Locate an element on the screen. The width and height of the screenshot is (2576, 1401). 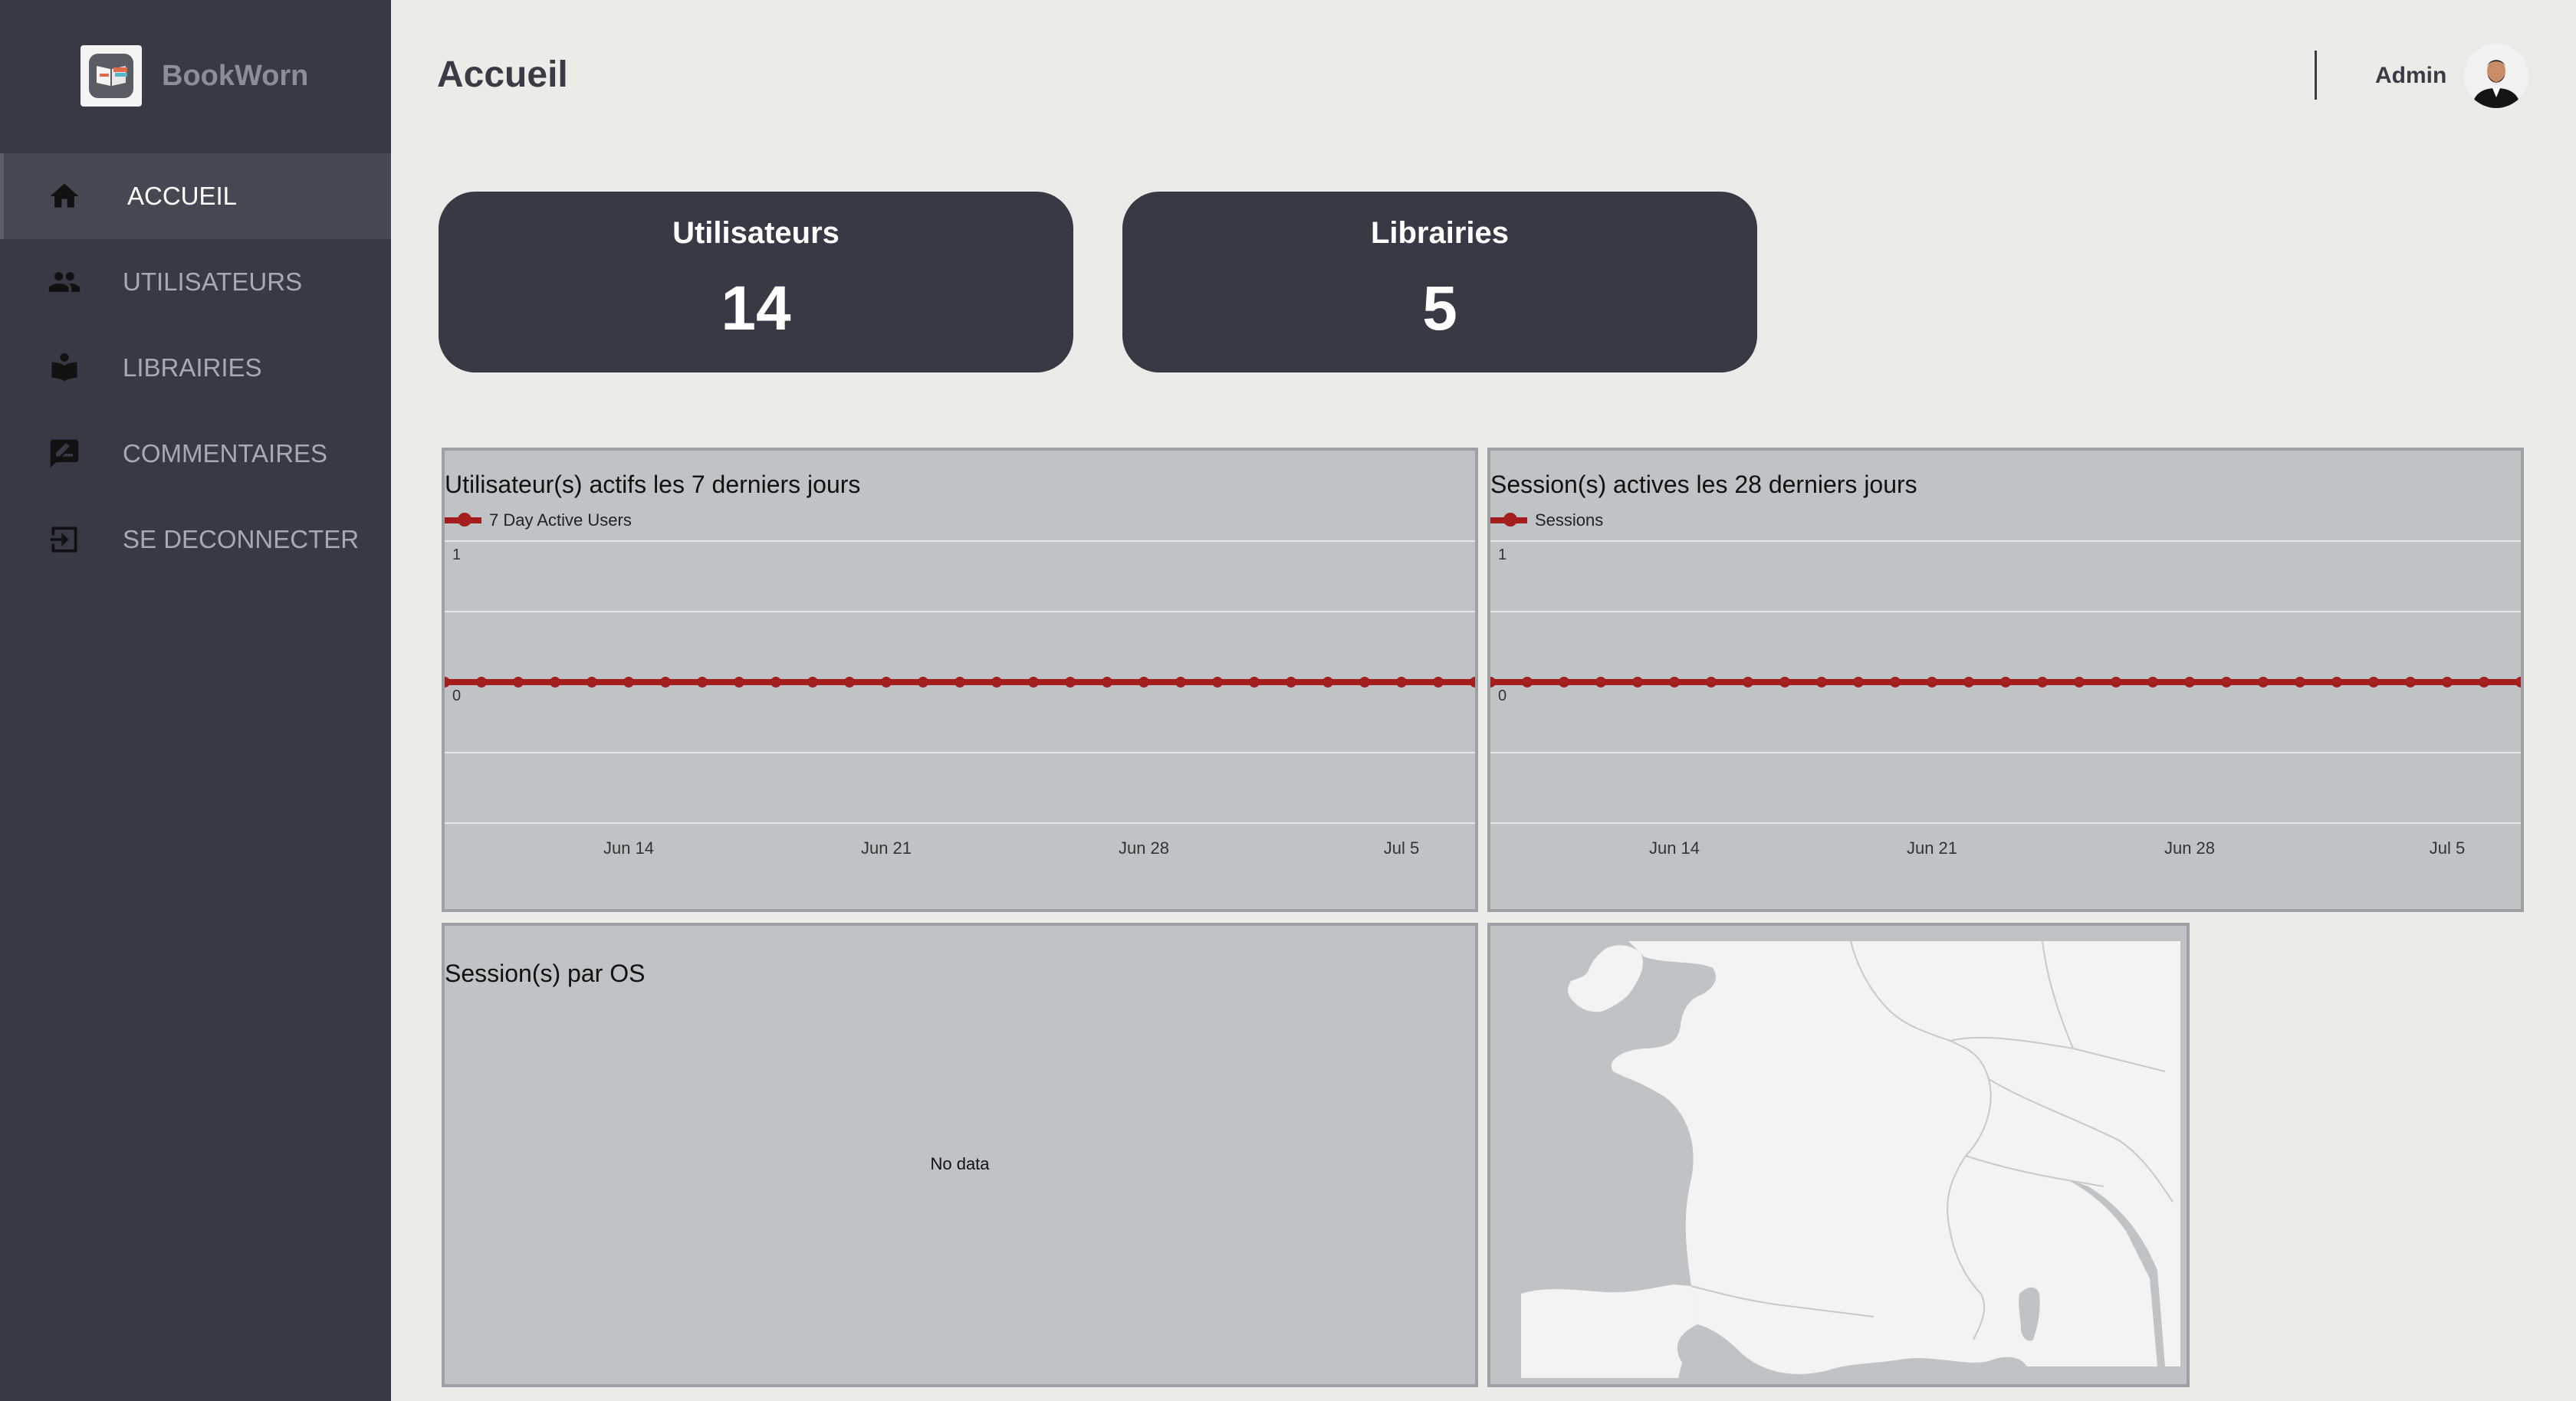
stat-card-librairies: Librairies 5 is located at coordinates (1440, 282).